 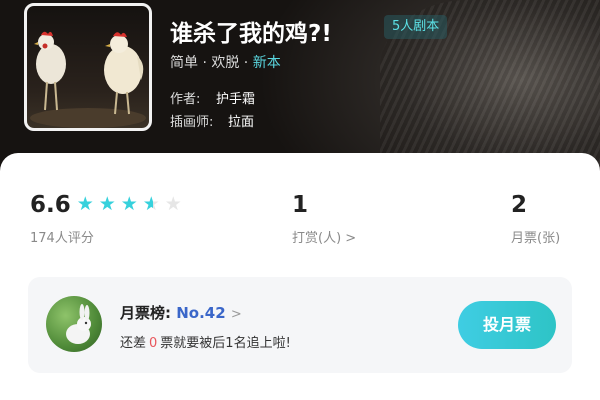 I want to click on monthly-ticket-stat: 2 月票(张), so click(x=535, y=218).